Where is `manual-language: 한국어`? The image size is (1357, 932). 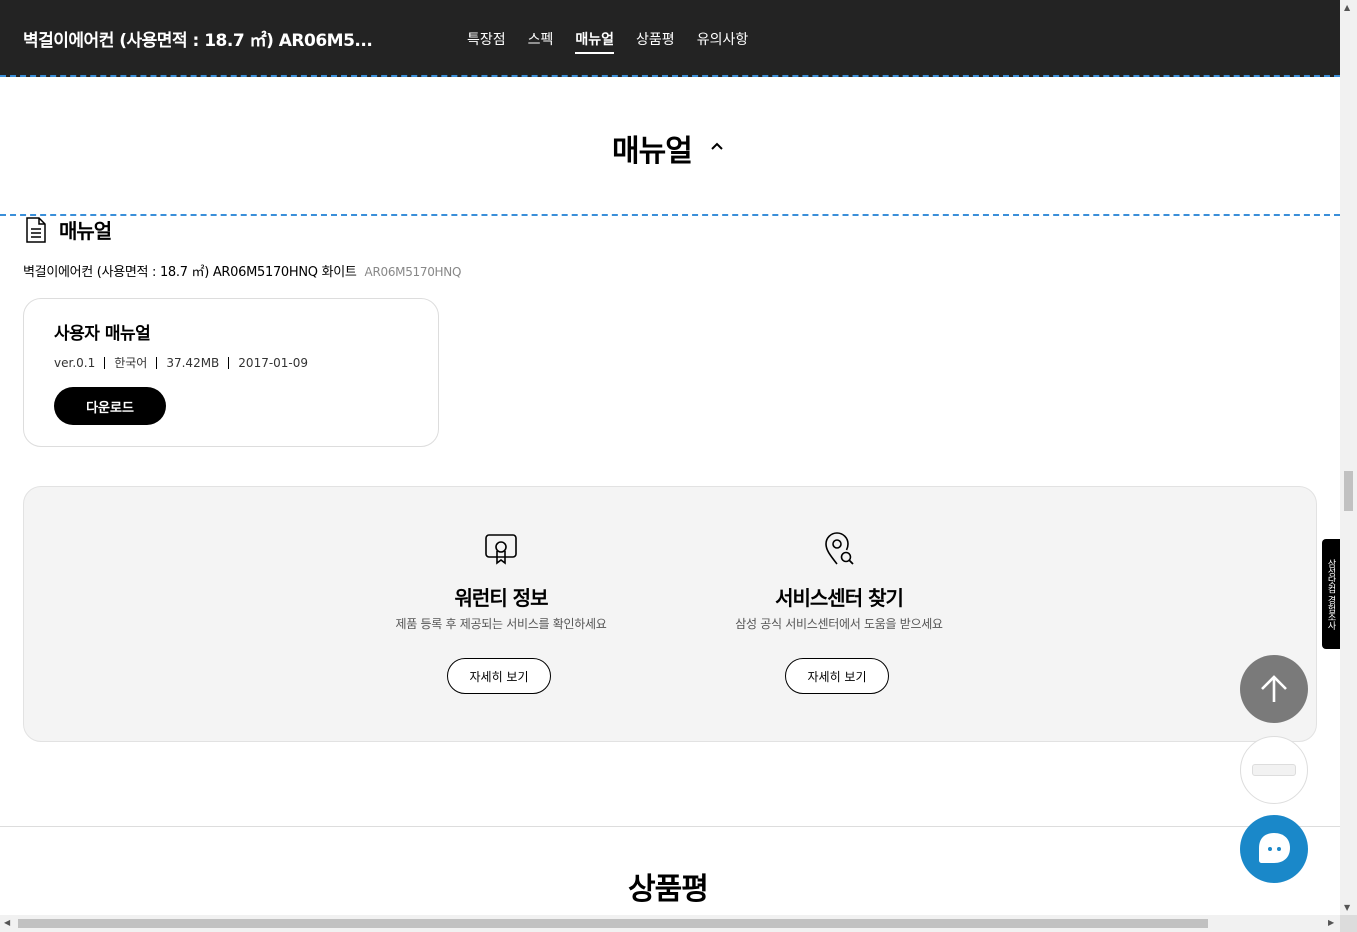 manual-language: 한국어 is located at coordinates (131, 363).